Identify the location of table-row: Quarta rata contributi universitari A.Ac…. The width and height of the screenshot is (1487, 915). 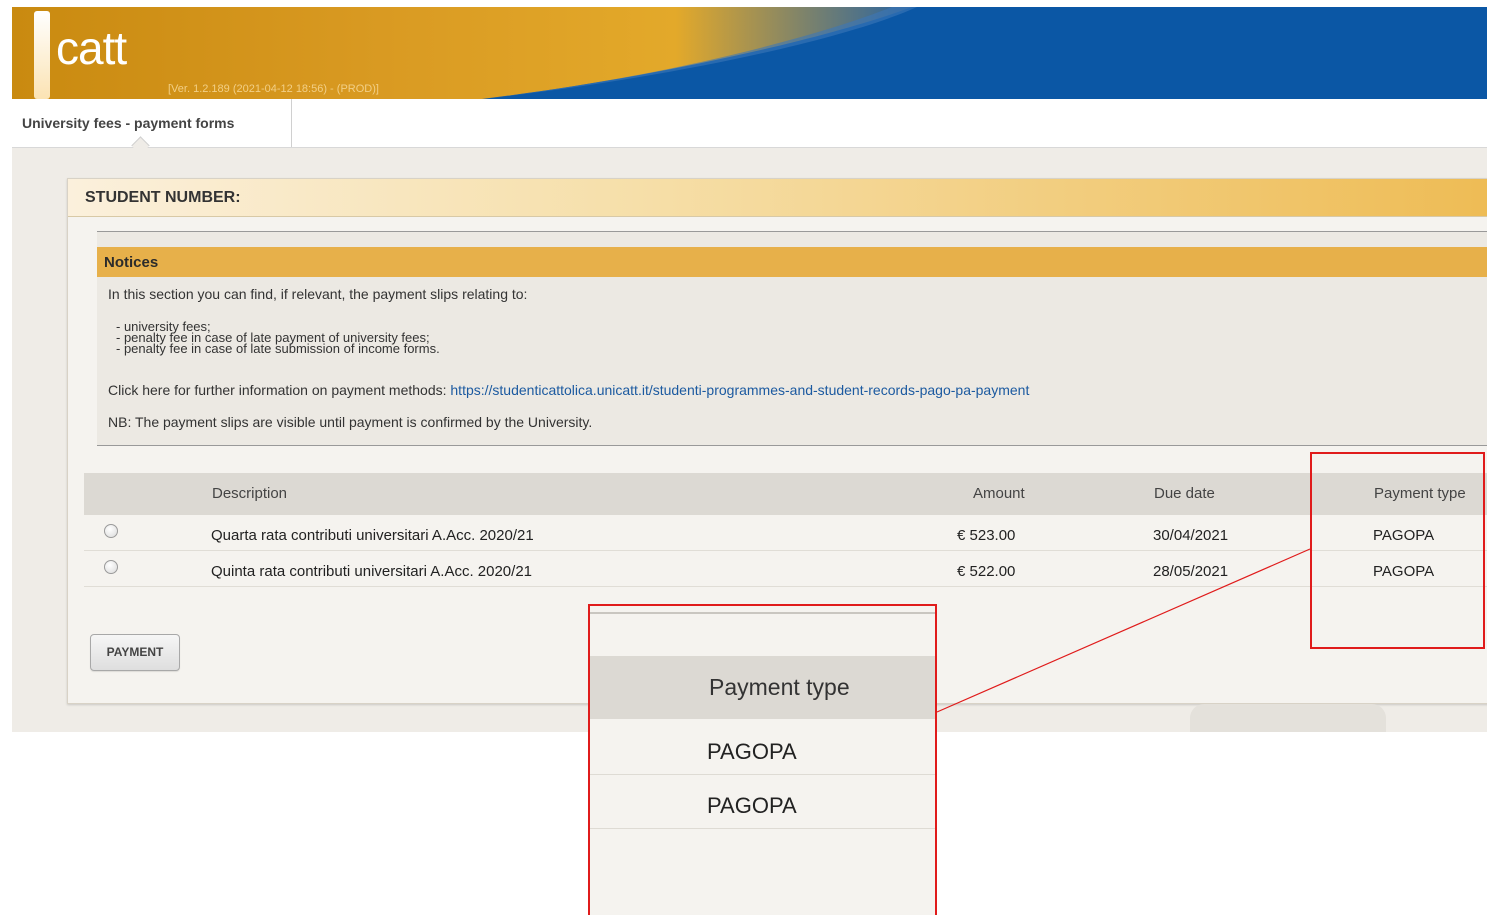
(785, 533).